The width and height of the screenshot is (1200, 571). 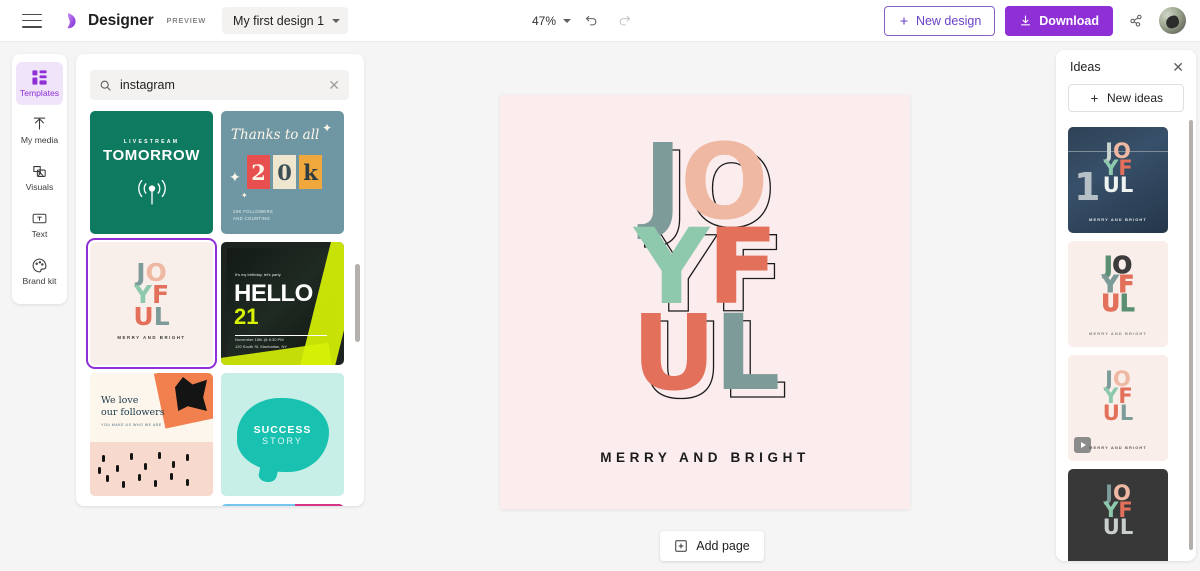 I want to click on sidebar-item-label: My media, so click(x=39, y=140).